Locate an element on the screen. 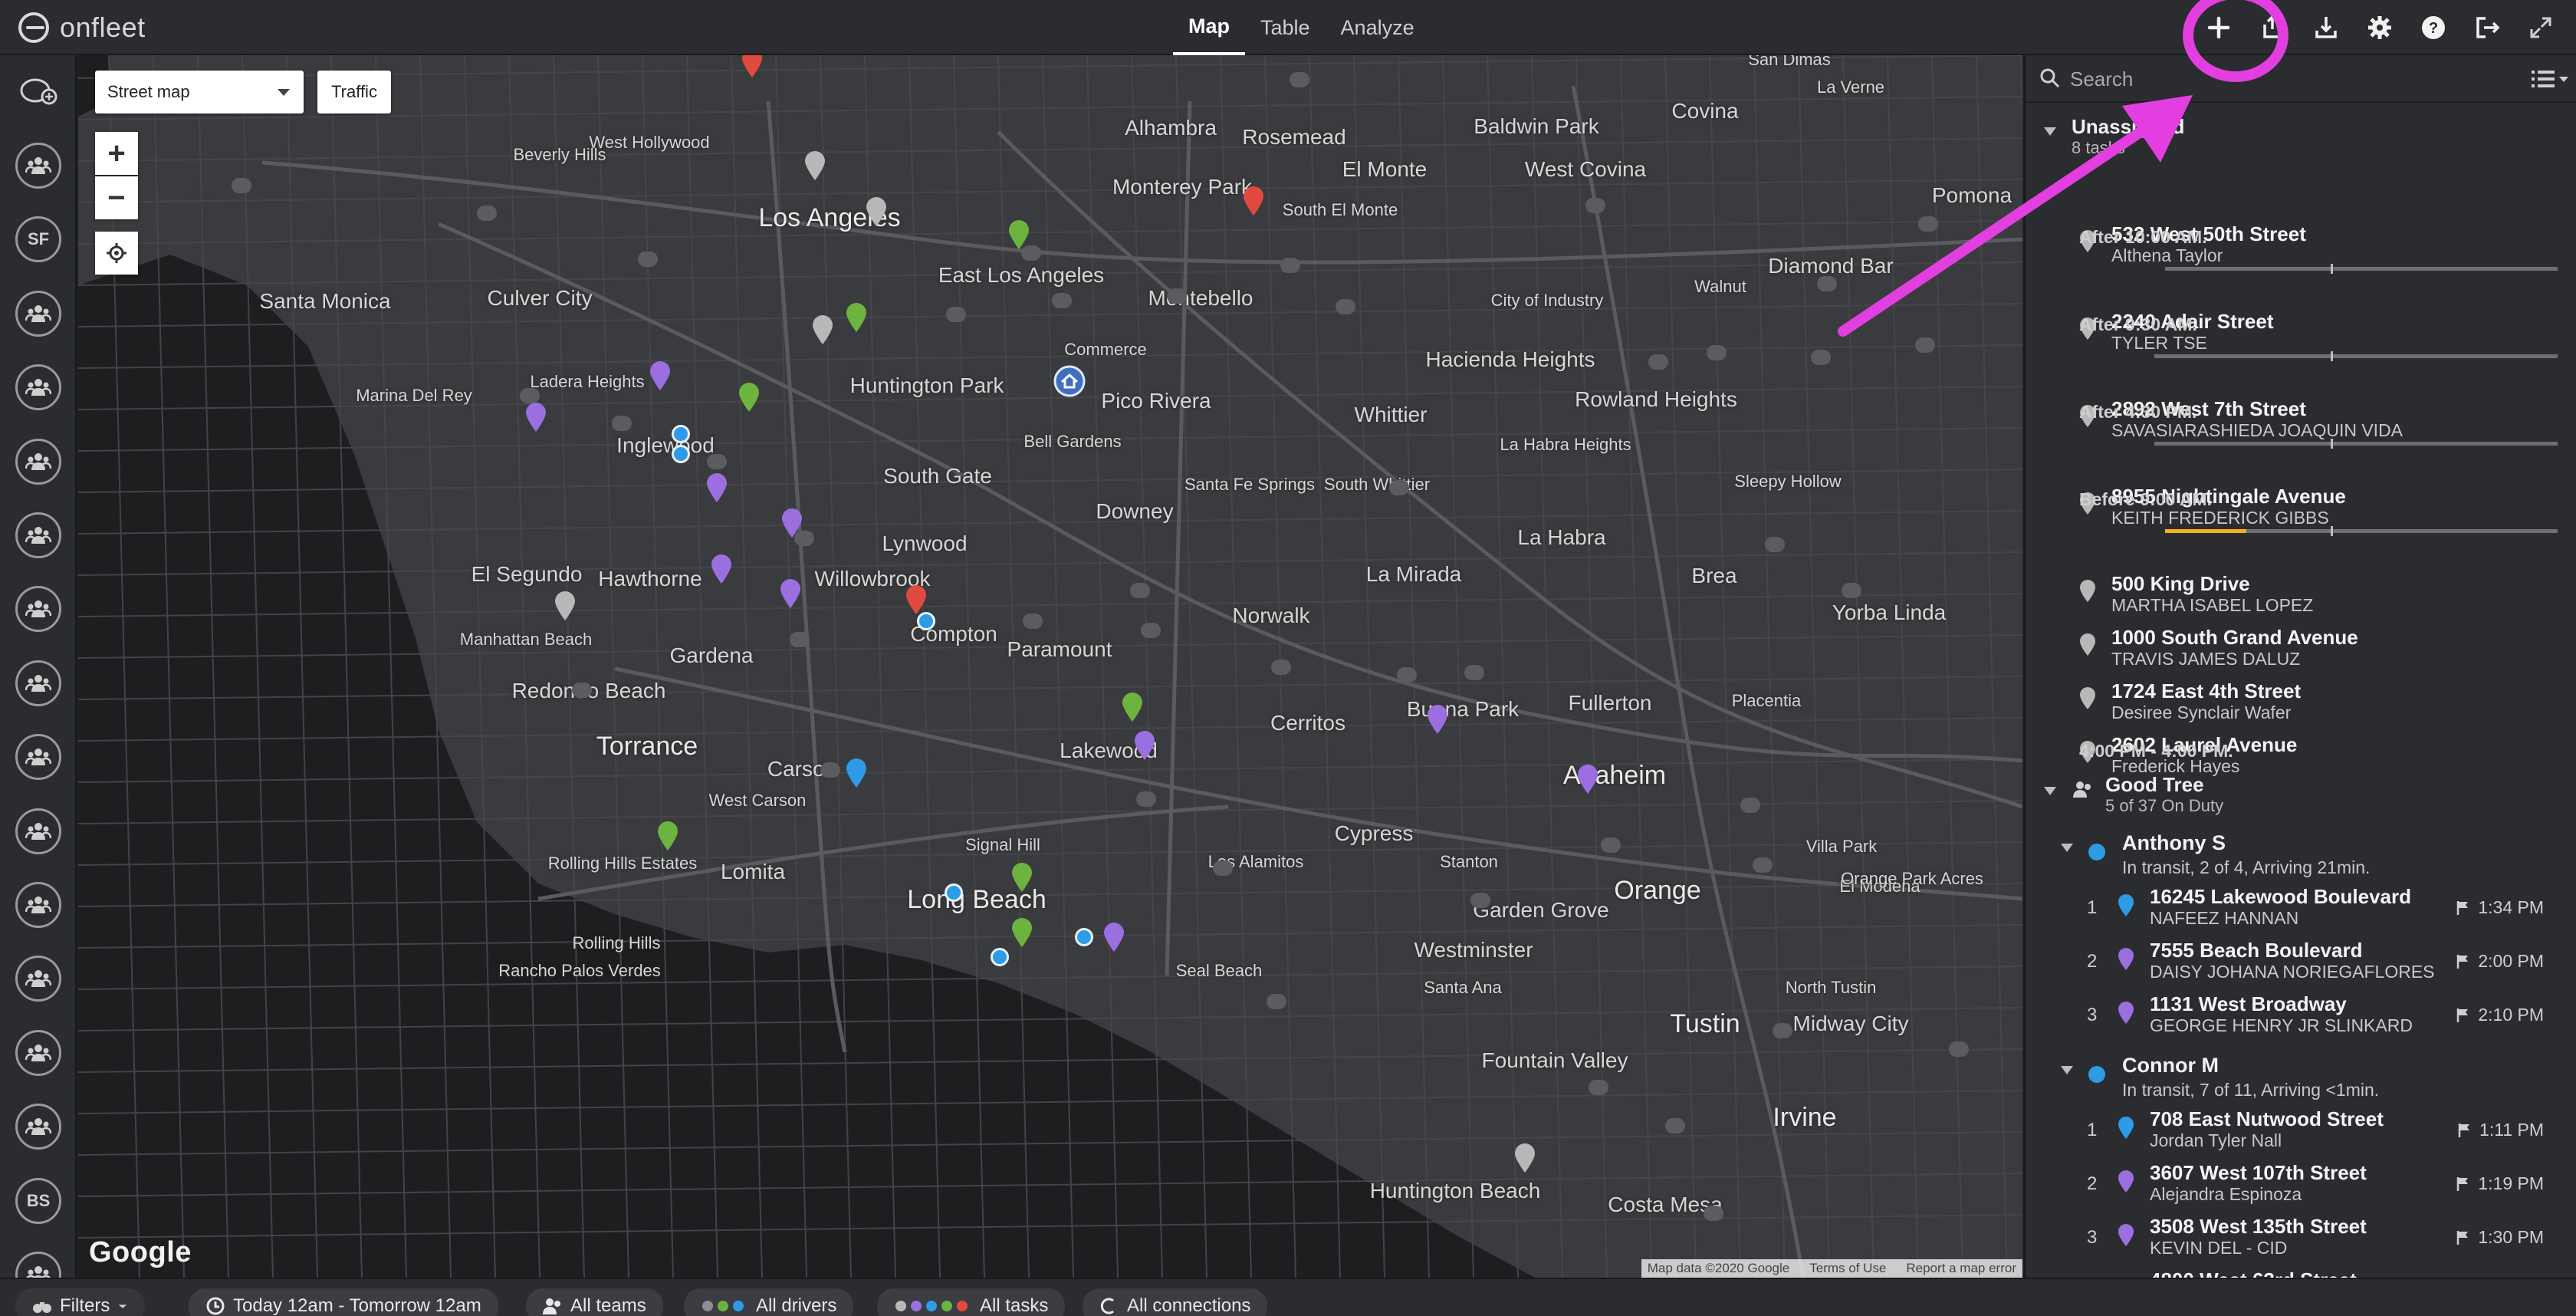  zoom-out-button: − is located at coordinates (117, 197).